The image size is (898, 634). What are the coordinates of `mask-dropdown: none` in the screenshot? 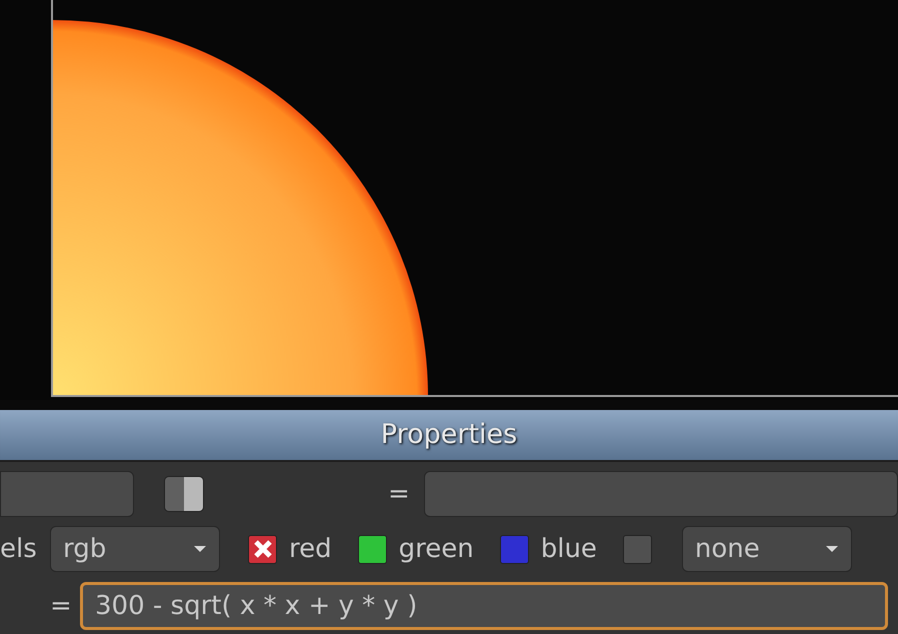 It's located at (767, 549).